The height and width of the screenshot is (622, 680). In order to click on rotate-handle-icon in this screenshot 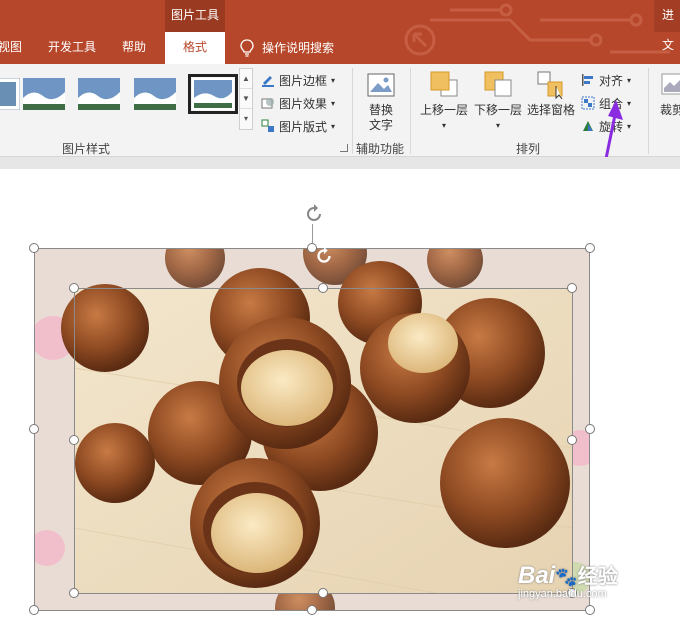, I will do `click(314, 214)`.